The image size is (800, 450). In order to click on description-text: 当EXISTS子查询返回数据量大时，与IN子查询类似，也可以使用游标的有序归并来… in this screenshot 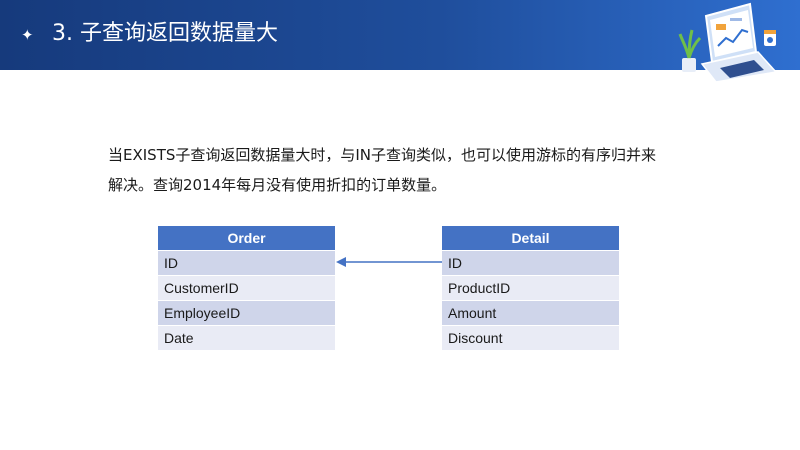, I will do `click(418, 170)`.